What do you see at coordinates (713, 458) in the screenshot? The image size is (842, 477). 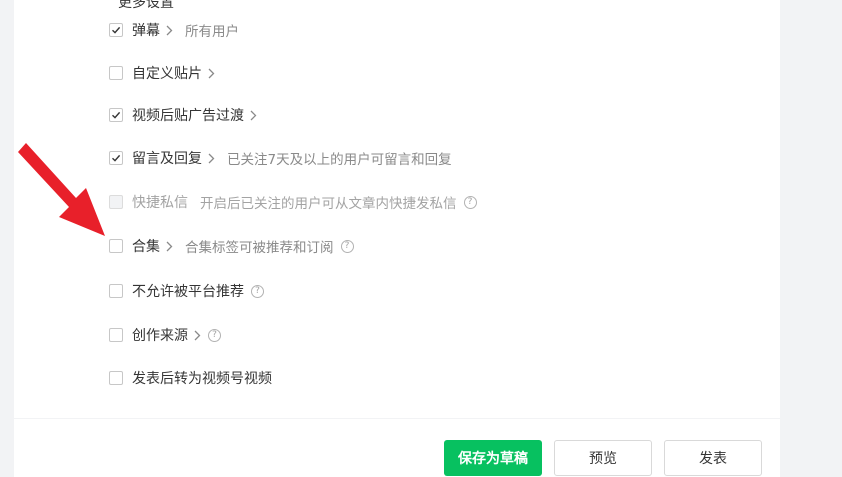 I see `publish-button: 发表` at bounding box center [713, 458].